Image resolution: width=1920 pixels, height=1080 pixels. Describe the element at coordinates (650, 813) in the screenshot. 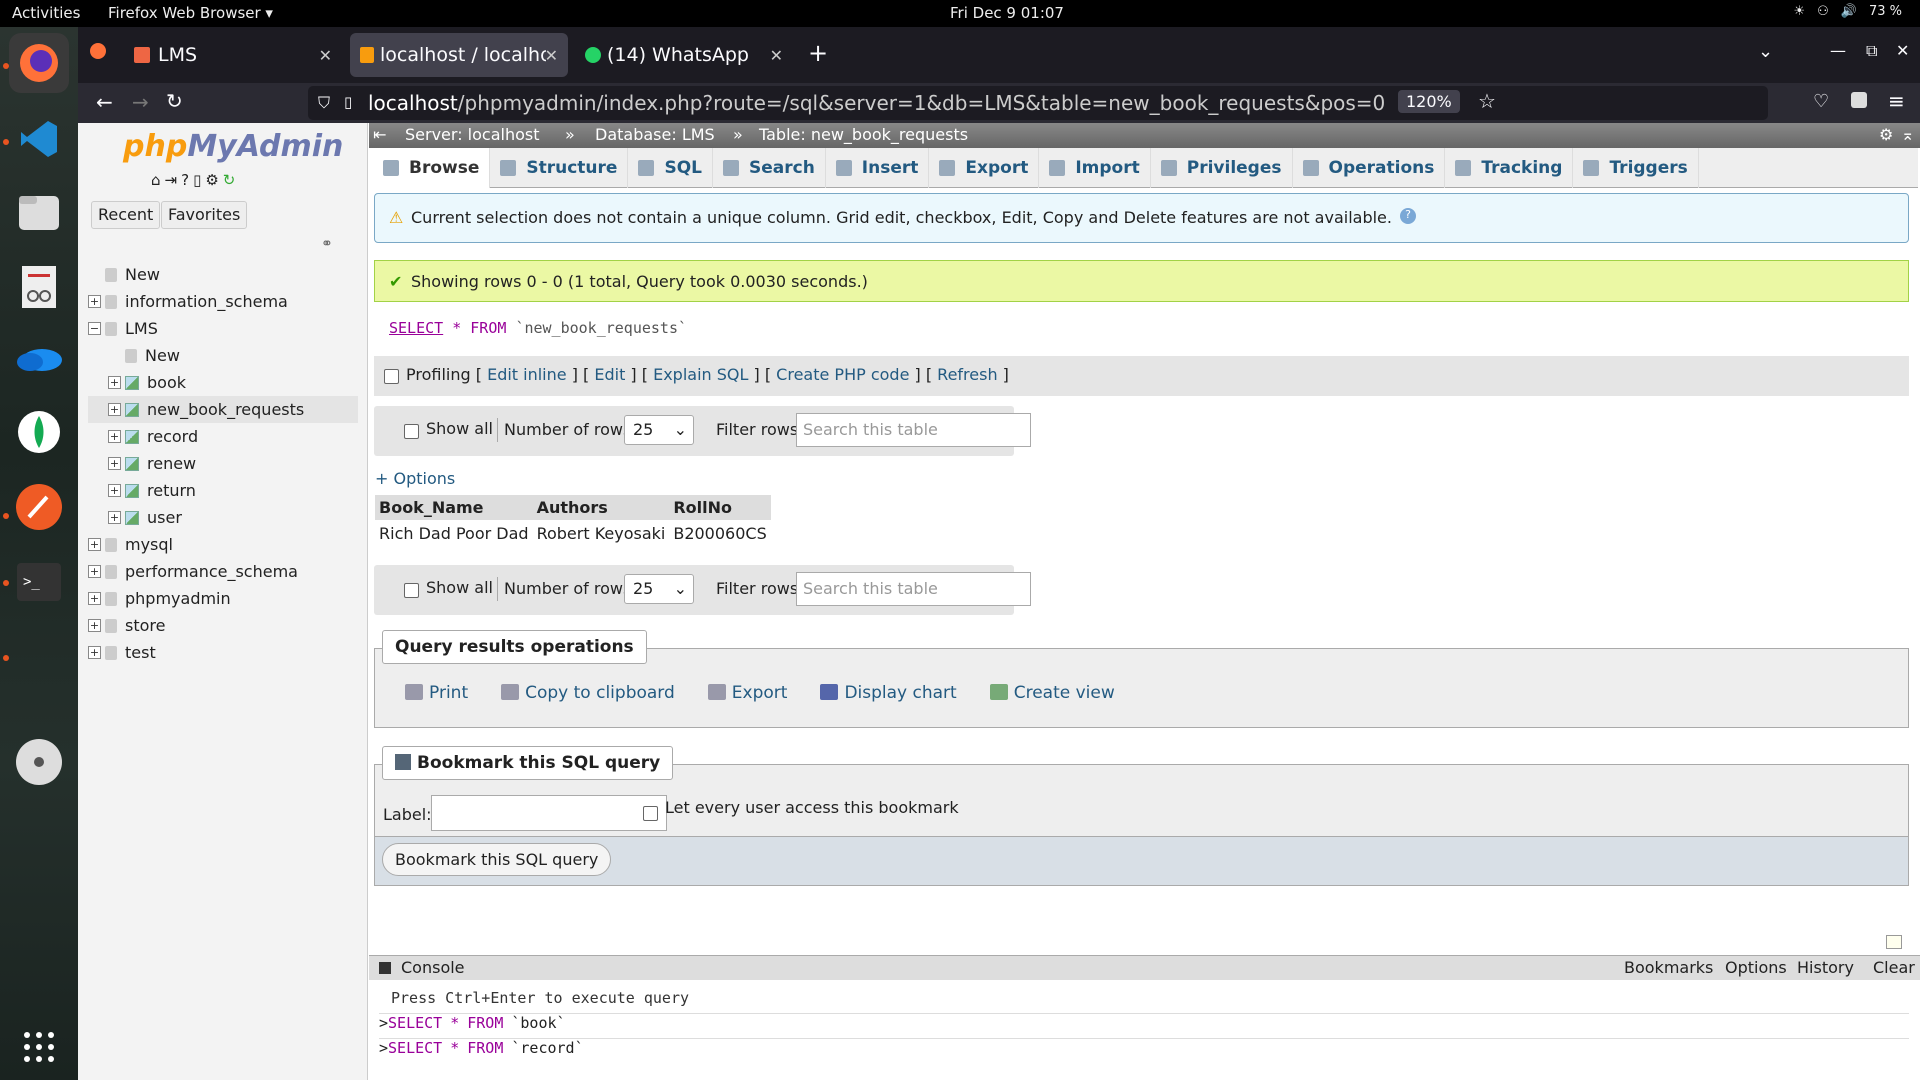

I see `share-bookmark-checkbox` at that location.